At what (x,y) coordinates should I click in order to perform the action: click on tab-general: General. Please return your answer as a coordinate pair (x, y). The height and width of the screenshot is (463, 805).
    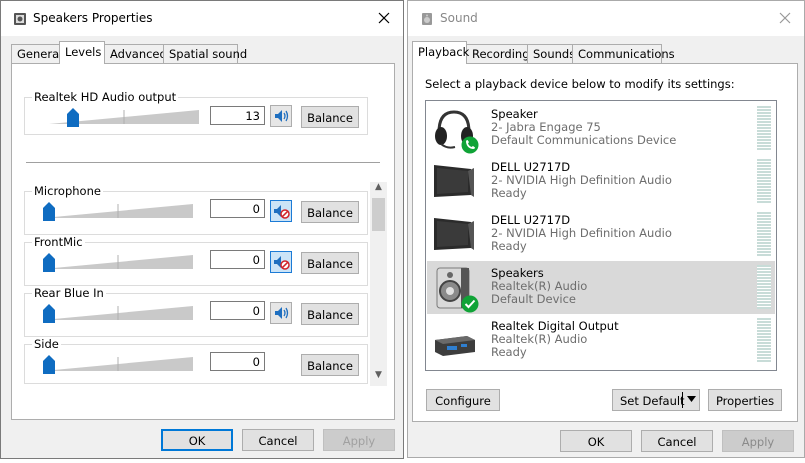
    Looking at the image, I should click on (36, 53).